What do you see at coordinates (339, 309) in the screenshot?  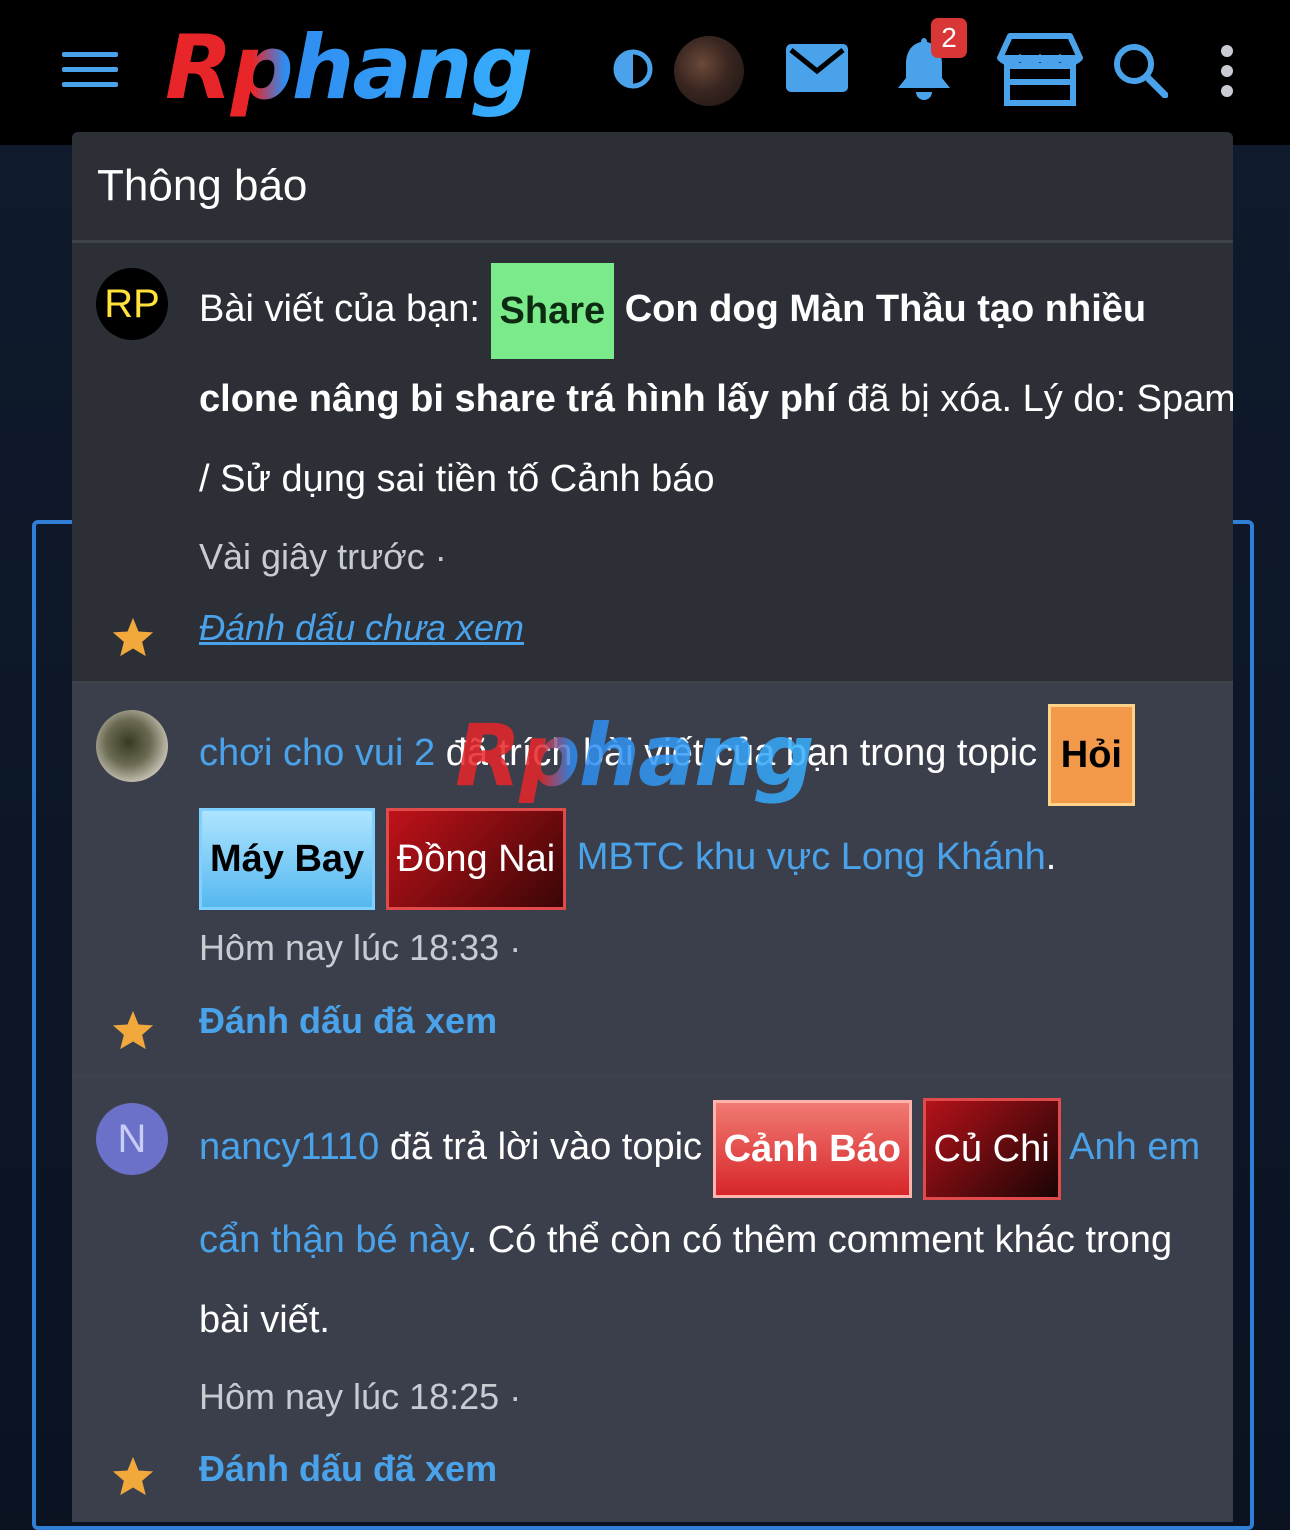 I see `notification-prefix: Bài viết của bạn:` at bounding box center [339, 309].